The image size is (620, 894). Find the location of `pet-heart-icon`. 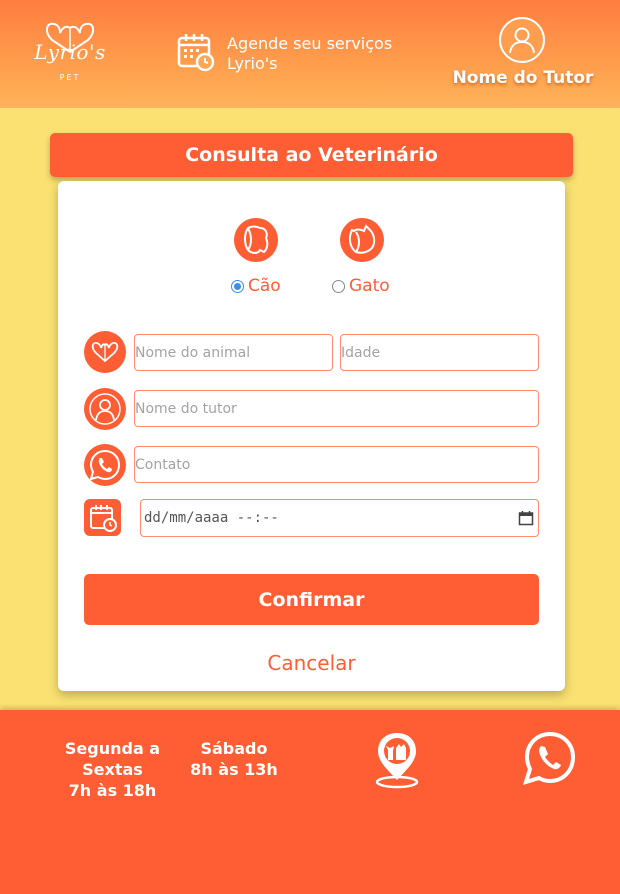

pet-heart-icon is located at coordinates (105, 352).